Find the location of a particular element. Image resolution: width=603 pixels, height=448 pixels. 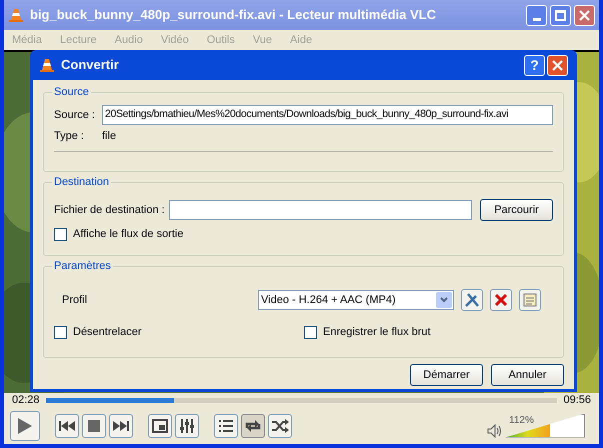

menu-item: Audio is located at coordinates (128, 40).